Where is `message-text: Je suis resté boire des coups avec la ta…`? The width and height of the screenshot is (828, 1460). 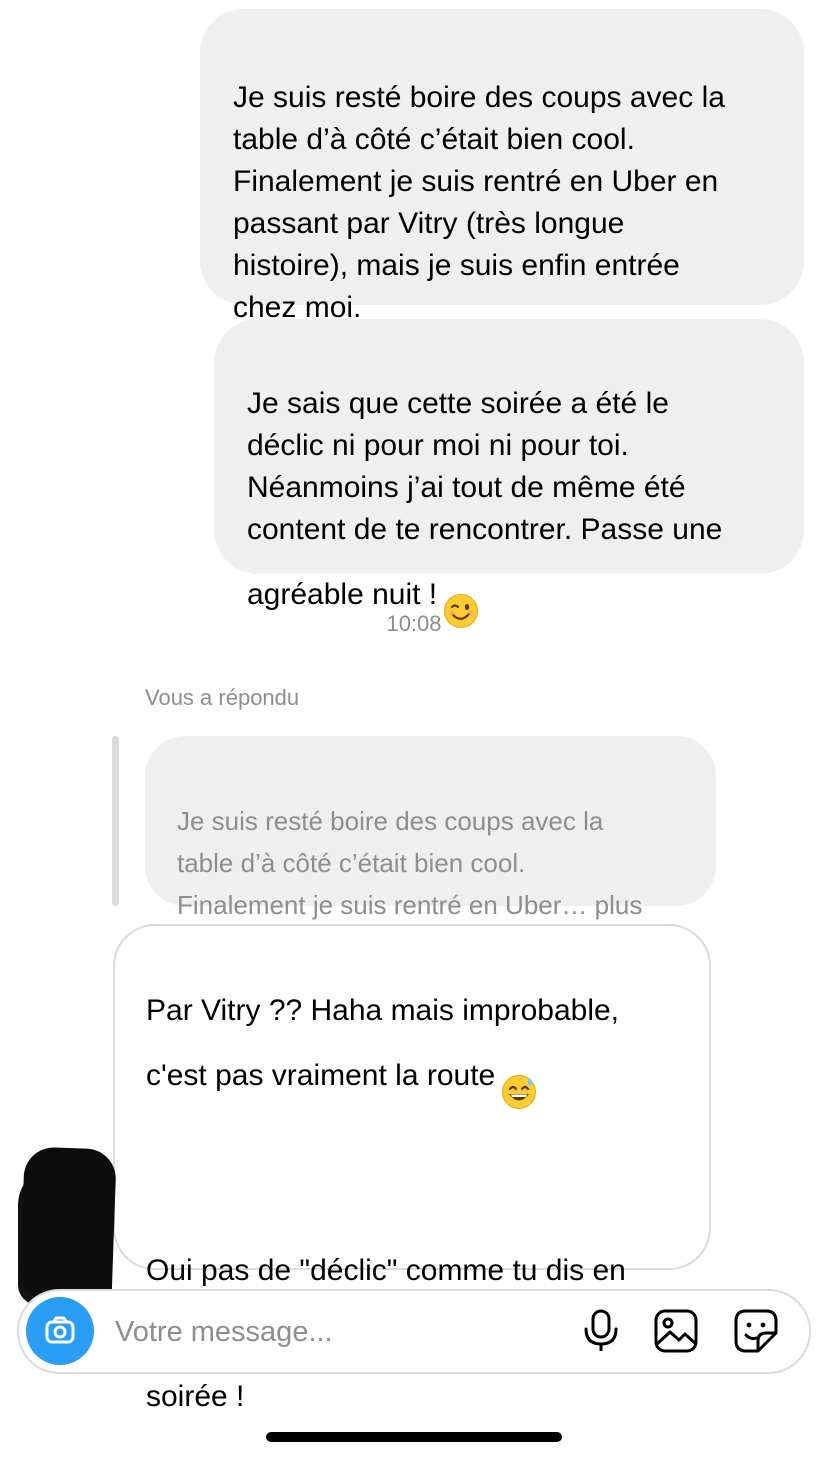
message-text: Je suis resté boire des coups avec la ta… is located at coordinates (479, 202).